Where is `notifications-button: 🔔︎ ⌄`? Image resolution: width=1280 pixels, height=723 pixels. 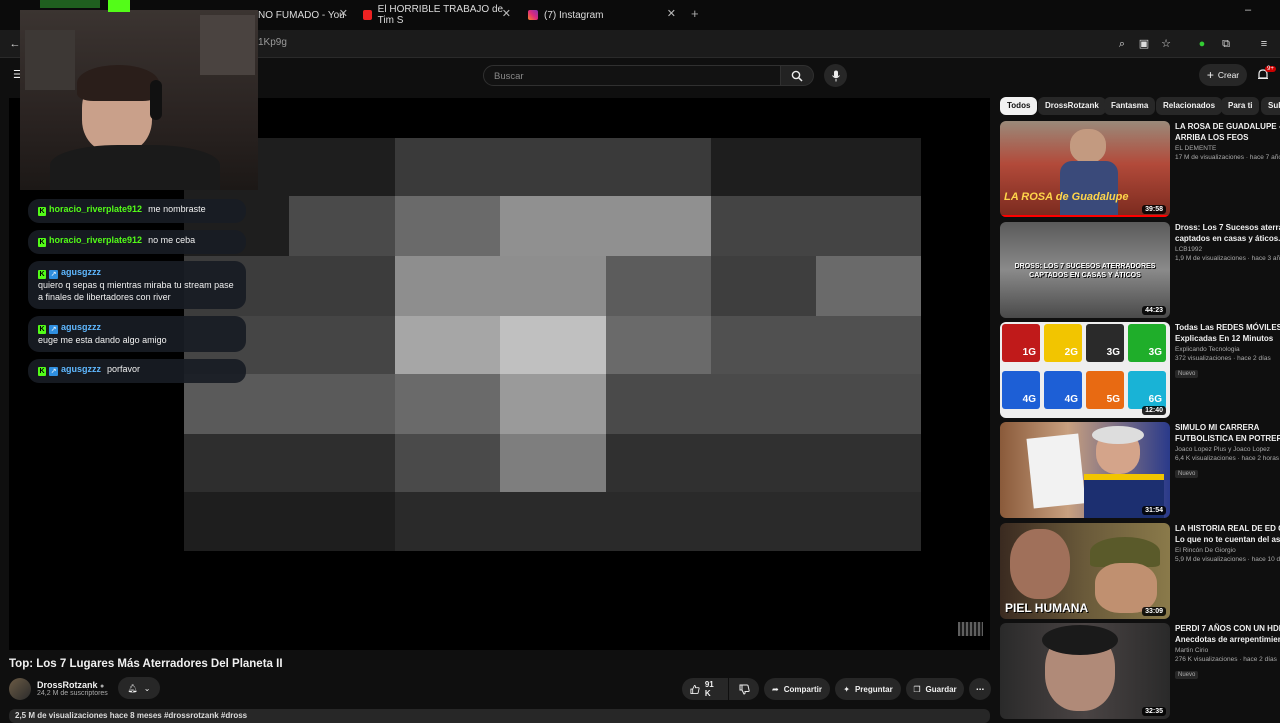 notifications-button: 🔔︎ ⌄ is located at coordinates (139, 688).